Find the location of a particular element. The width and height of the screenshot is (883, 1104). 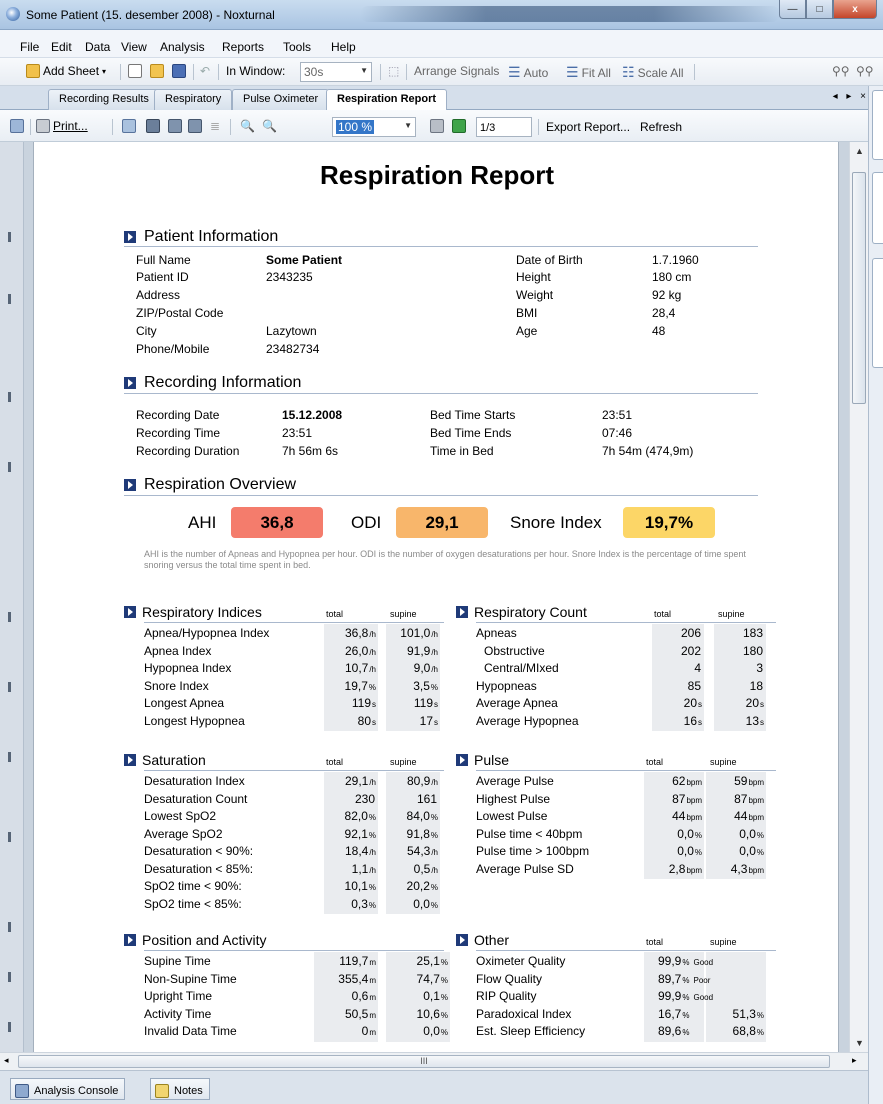

copy-icon is located at coordinates (17, 126).